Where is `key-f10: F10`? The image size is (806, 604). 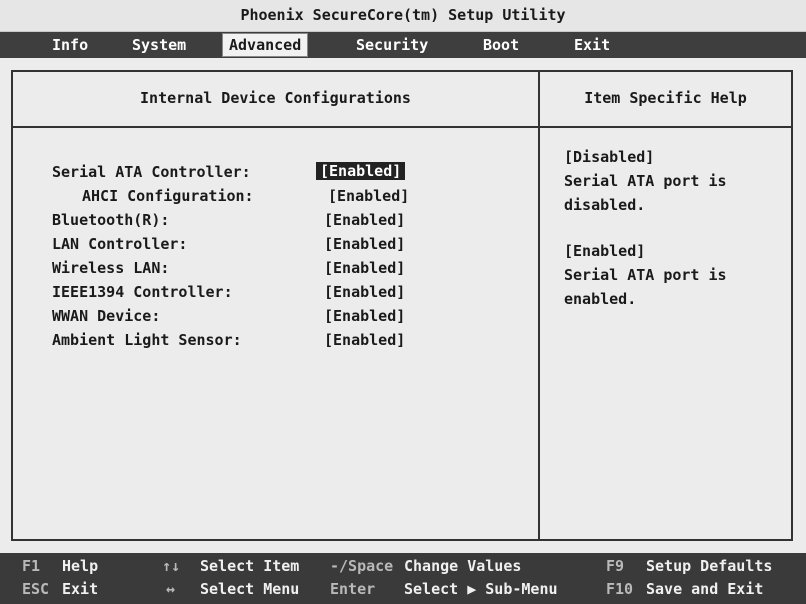
key-f10: F10 is located at coordinates (620, 589).